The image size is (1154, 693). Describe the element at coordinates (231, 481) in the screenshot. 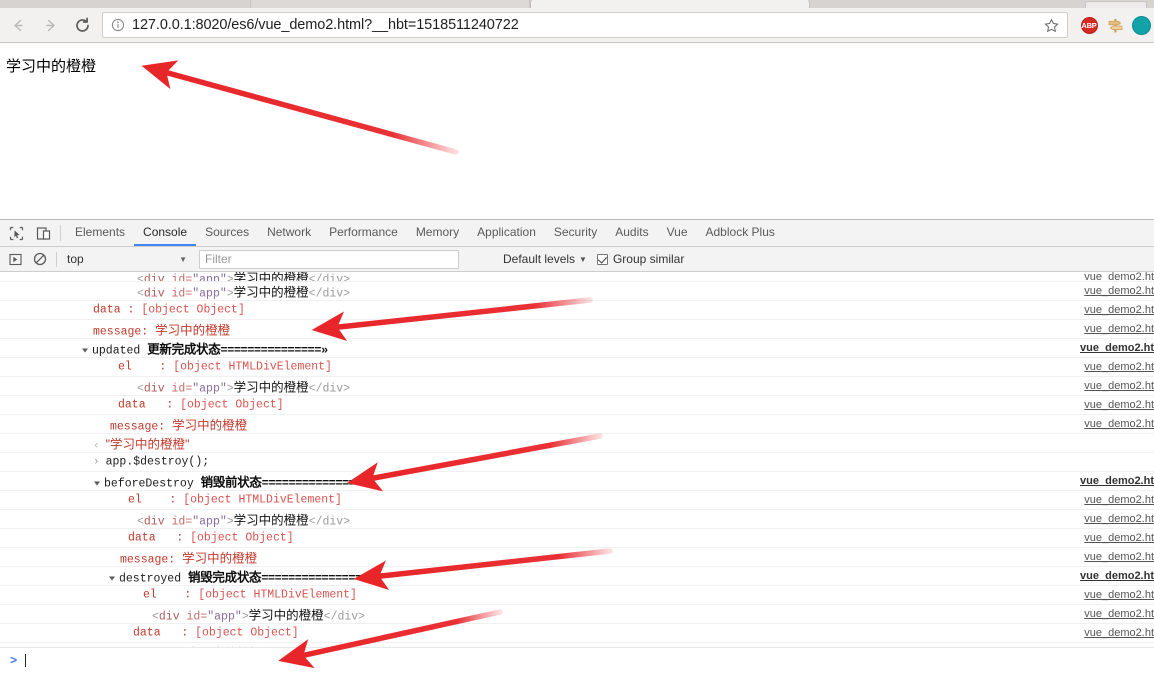

I see `console-group-header: beforeDestroy 销毁前状态===============»` at that location.